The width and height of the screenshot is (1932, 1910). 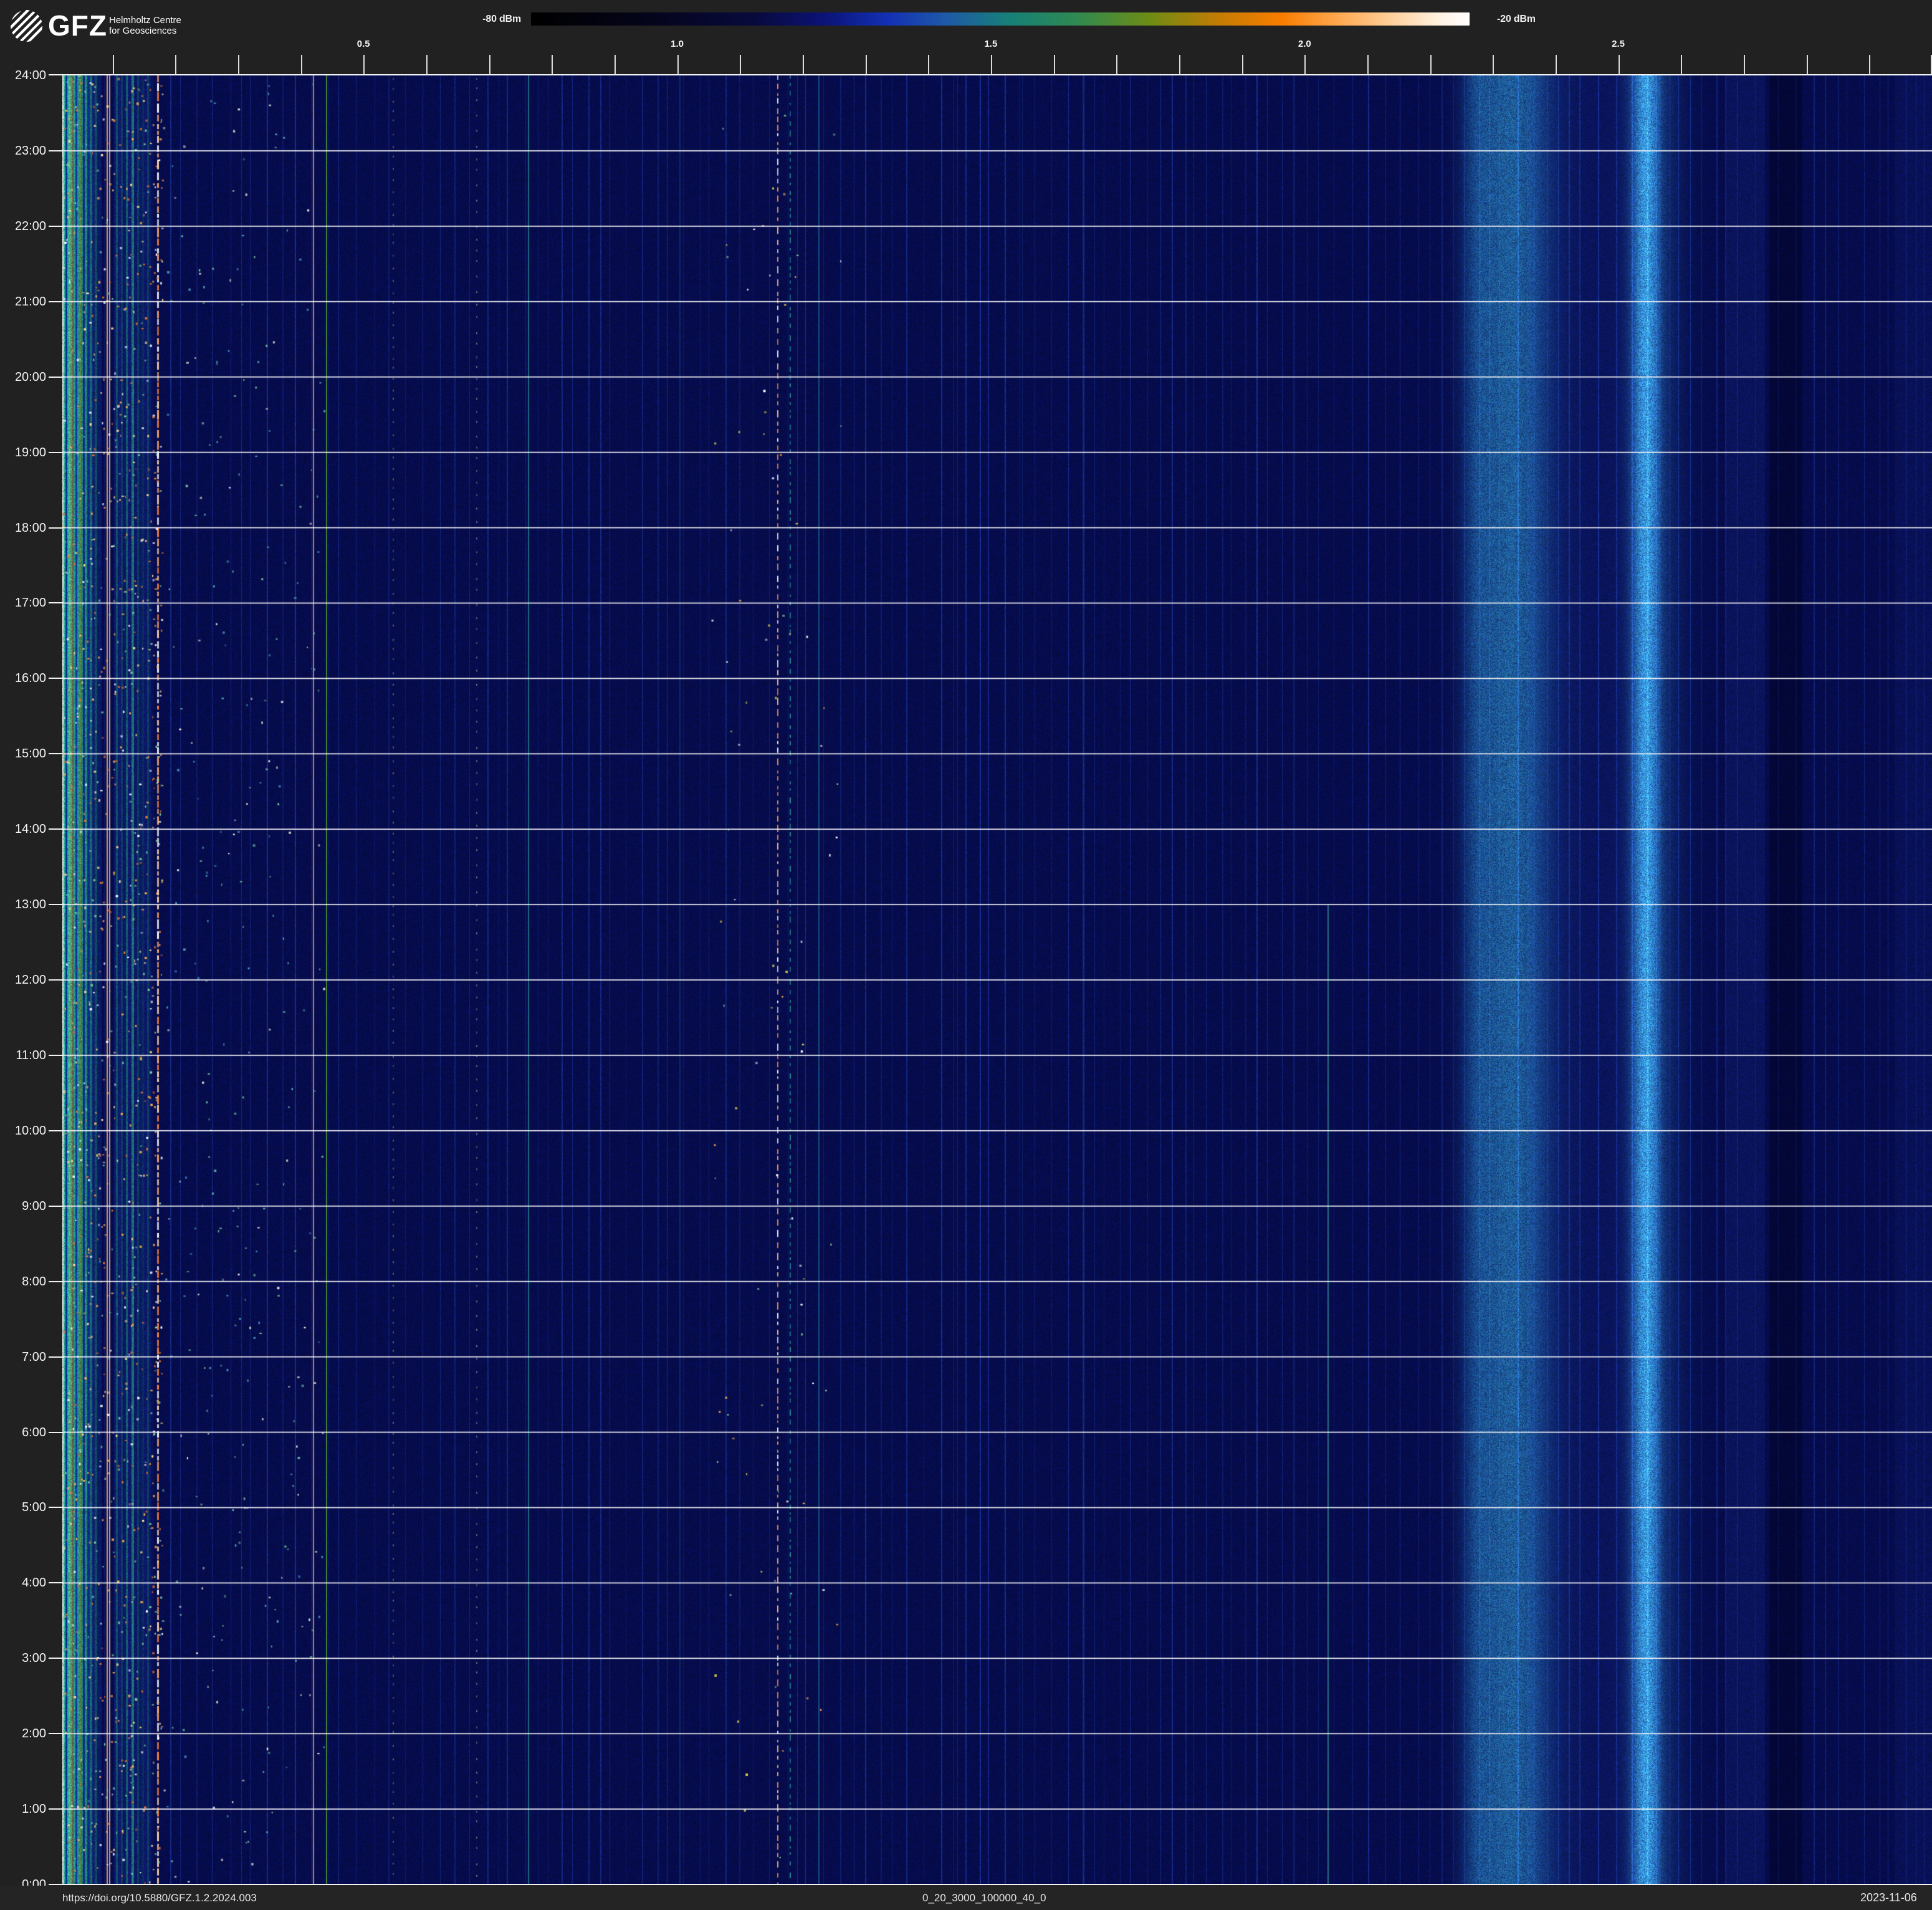 I want to click on hour-label: 15:00, so click(x=30, y=754).